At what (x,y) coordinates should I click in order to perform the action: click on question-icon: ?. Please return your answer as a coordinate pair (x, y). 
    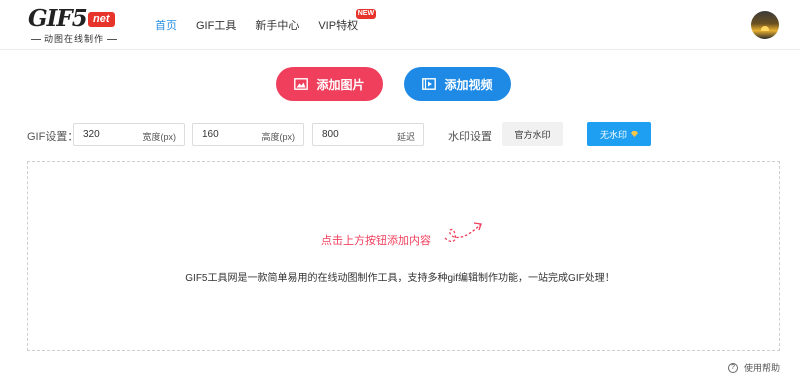
    Looking at the image, I should click on (733, 367).